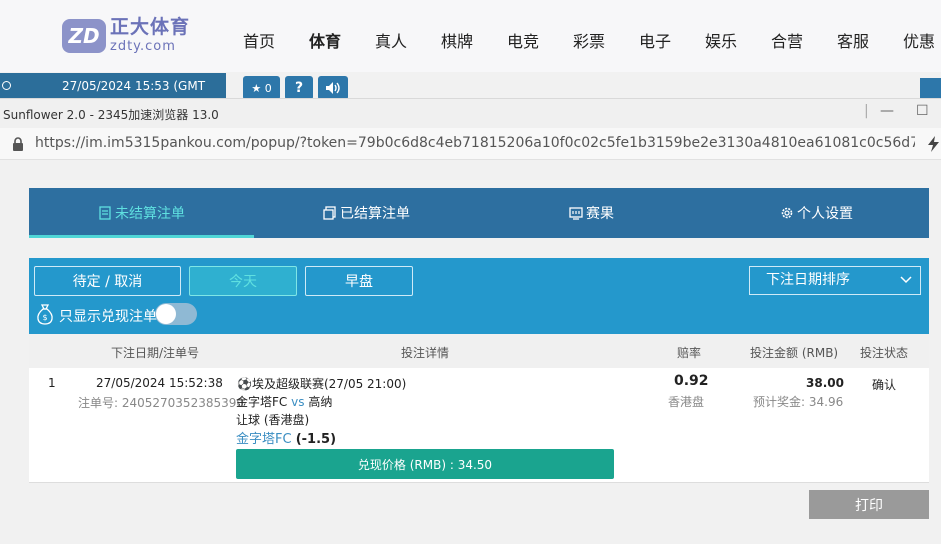  Describe the element at coordinates (111, 115) in the screenshot. I see `window-title: Sunflower 2.0 - 2345加速浏览器 13.0` at that location.